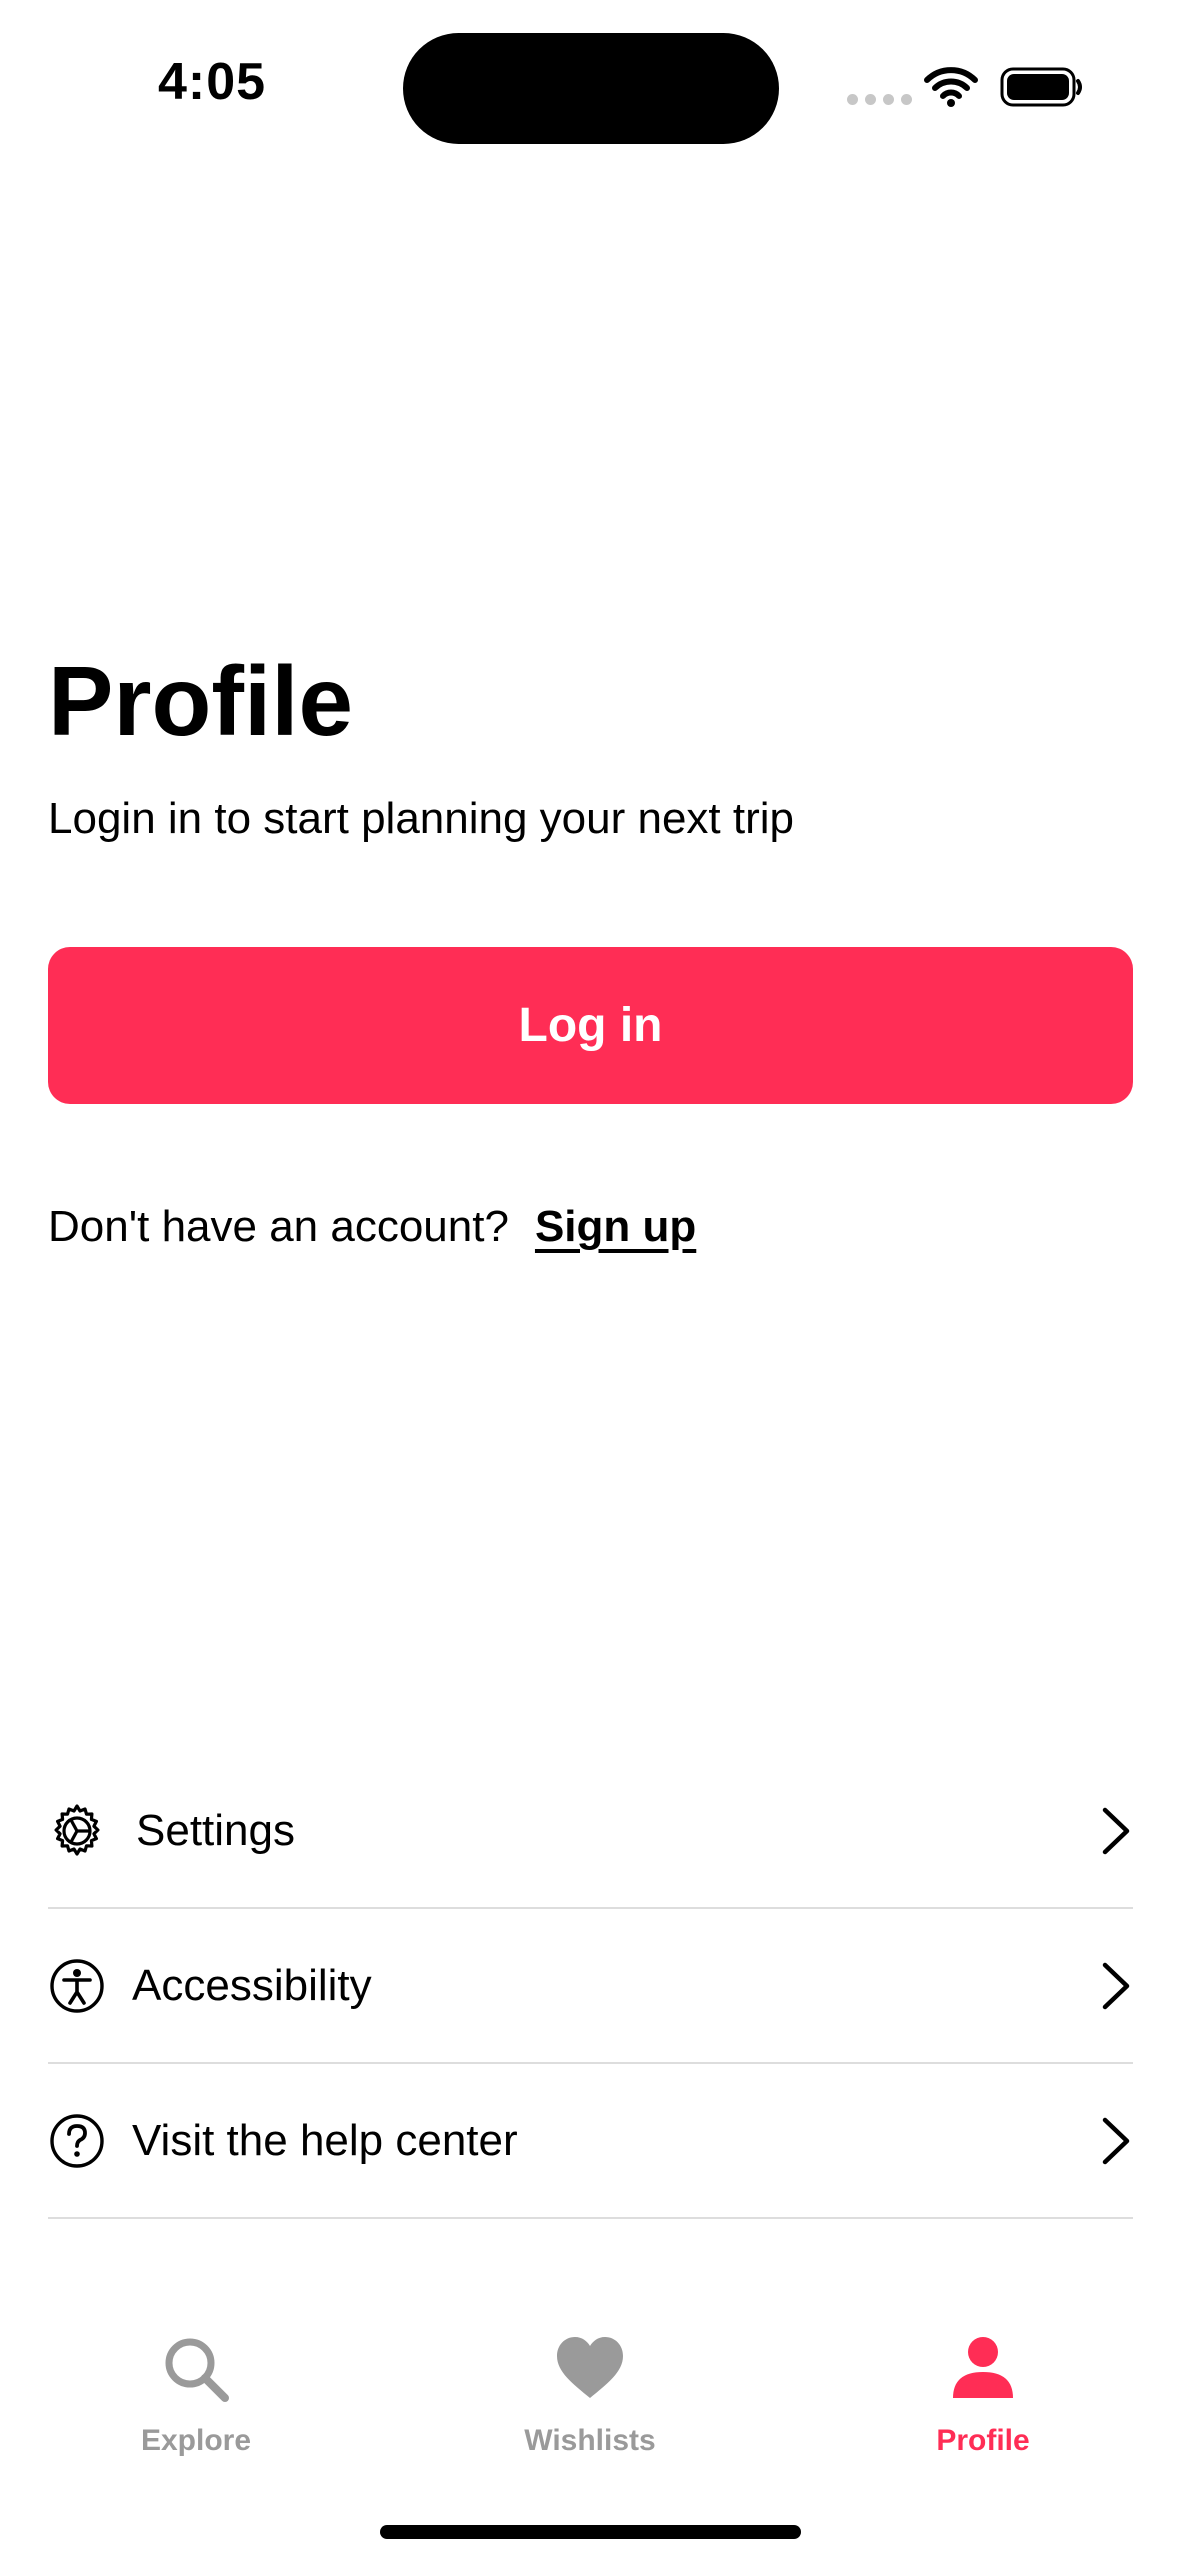  Describe the element at coordinates (590, 1025) in the screenshot. I see `login-button: Log in` at that location.